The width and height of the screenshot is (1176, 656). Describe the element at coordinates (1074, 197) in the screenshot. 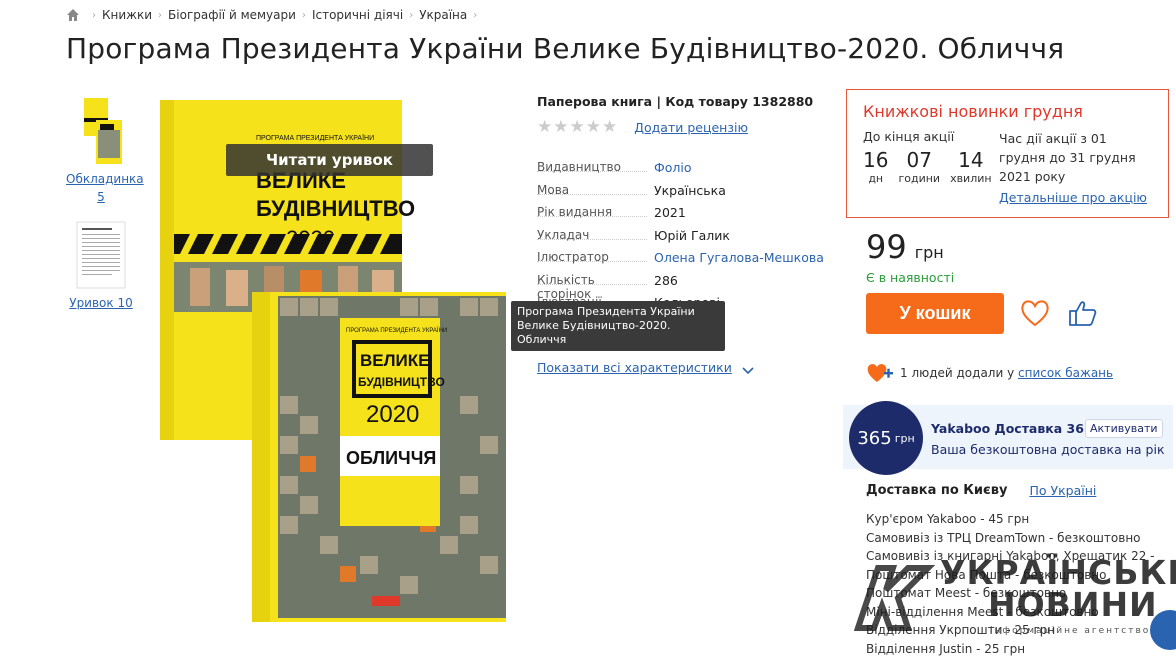

I see `promo-details-link: Детальніше про акцію` at that location.